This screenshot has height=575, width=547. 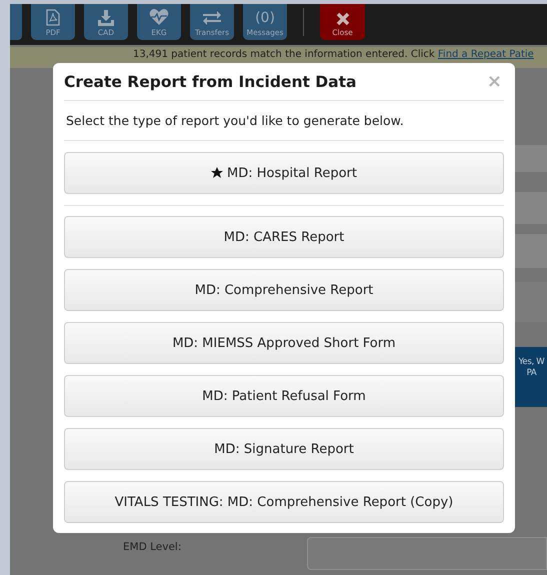 I want to click on toolbar-button, so click(x=16, y=22).